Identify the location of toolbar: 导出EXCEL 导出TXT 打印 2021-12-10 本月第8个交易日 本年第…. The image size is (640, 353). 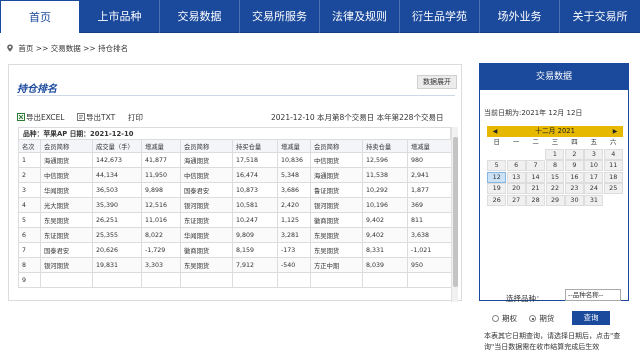
(237, 118).